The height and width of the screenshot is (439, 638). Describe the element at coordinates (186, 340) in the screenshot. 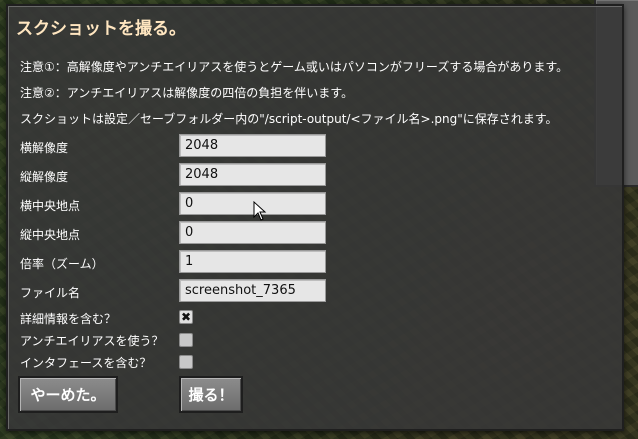

I see `use-antialias-checkbox` at that location.